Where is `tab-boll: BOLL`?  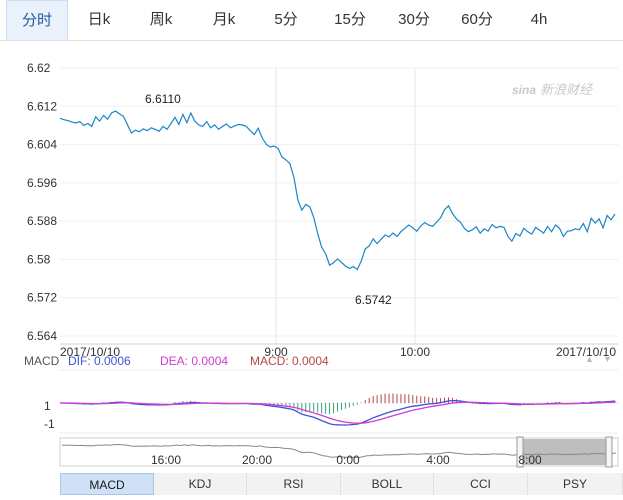 tab-boll: BOLL is located at coordinates (387, 484).